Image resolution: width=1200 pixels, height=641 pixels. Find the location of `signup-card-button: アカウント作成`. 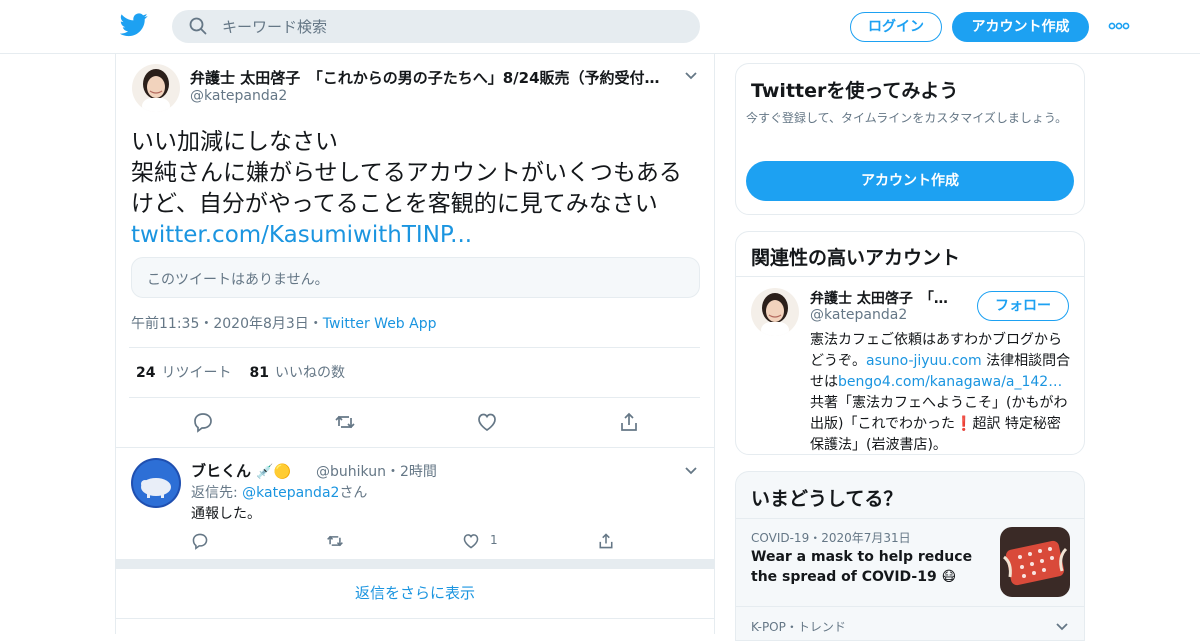

signup-card-button: アカウント作成 is located at coordinates (910, 181).